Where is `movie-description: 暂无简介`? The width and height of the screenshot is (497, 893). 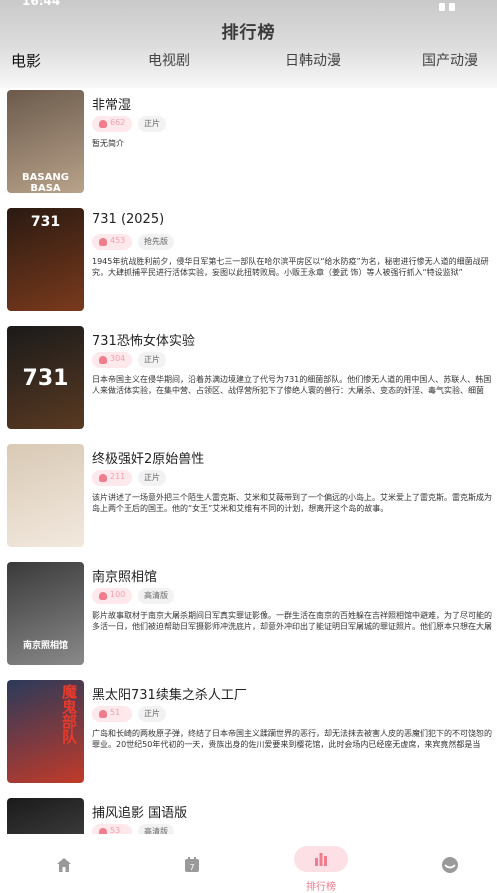
movie-description: 暂无简介 is located at coordinates (108, 143).